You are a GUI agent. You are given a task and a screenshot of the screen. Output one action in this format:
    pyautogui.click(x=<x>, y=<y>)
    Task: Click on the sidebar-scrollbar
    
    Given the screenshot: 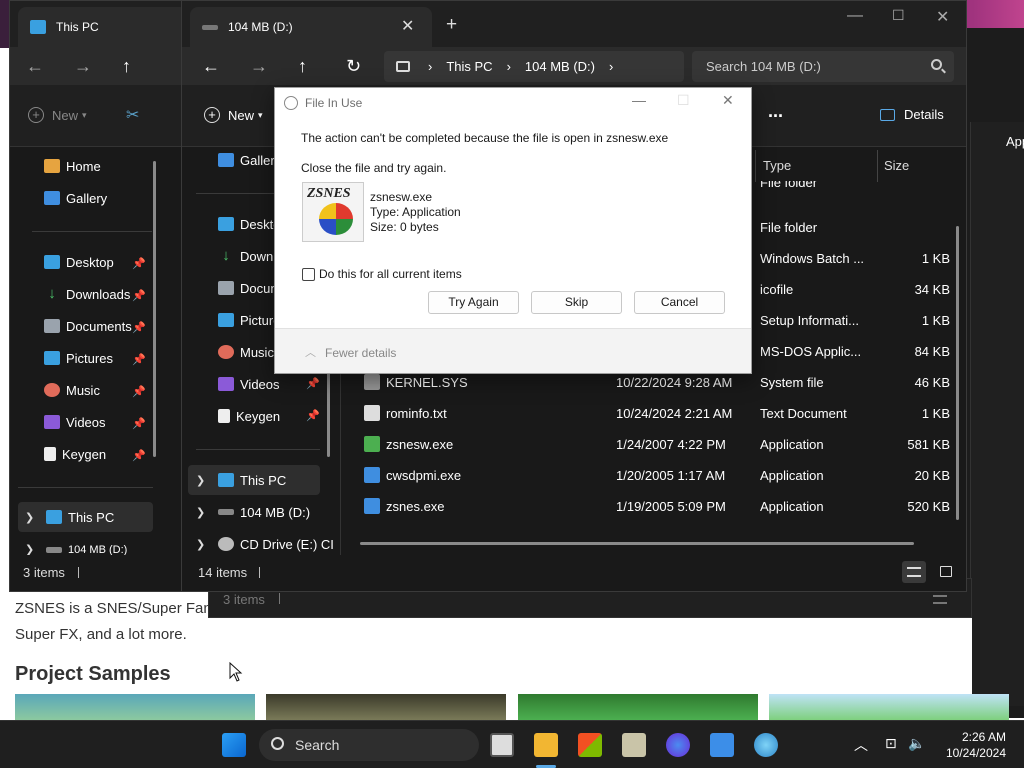 What is the action you would take?
    pyautogui.click(x=154, y=309)
    